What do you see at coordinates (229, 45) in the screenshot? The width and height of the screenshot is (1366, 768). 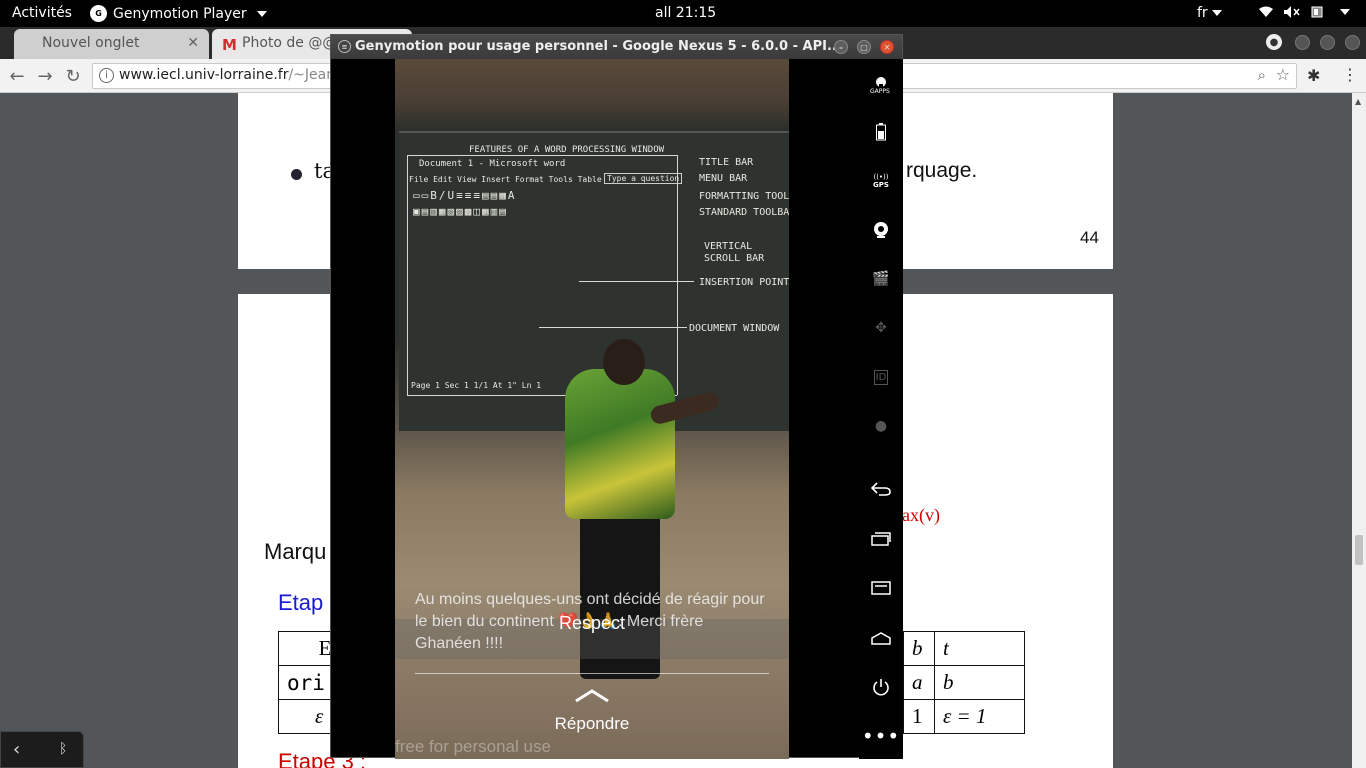 I see `gmail-icon: M` at bounding box center [229, 45].